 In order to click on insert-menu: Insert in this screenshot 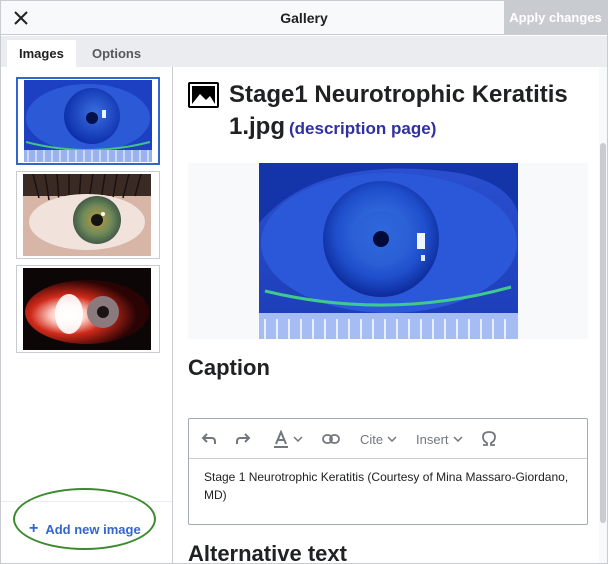, I will do `click(439, 439)`.